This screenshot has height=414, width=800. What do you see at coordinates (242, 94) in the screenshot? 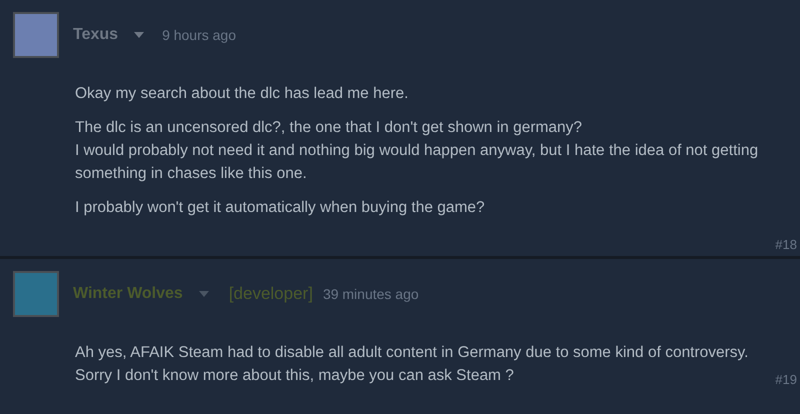
I see `comment-text: Okay my search about the dlc has lead me here.` at bounding box center [242, 94].